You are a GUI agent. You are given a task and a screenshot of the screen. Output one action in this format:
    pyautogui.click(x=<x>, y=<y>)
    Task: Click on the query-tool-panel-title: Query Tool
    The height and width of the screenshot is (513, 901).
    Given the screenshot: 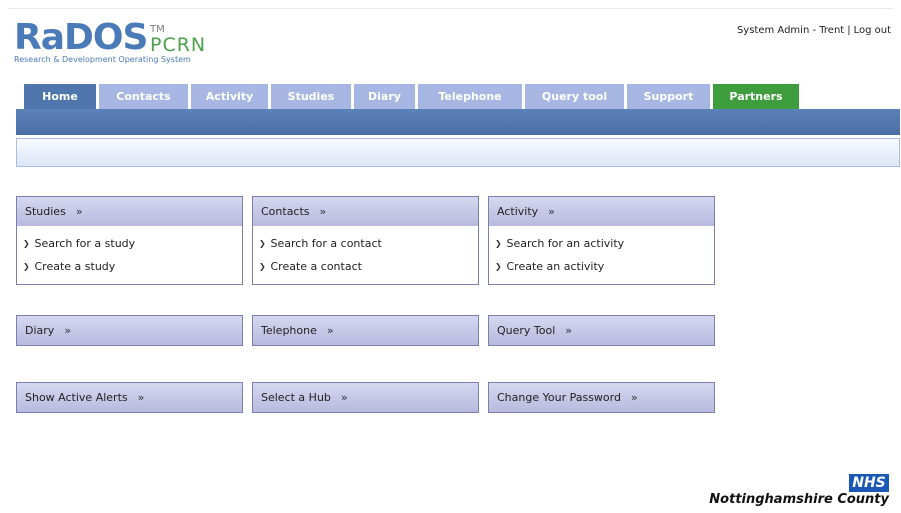 What is the action you would take?
    pyautogui.click(x=526, y=330)
    